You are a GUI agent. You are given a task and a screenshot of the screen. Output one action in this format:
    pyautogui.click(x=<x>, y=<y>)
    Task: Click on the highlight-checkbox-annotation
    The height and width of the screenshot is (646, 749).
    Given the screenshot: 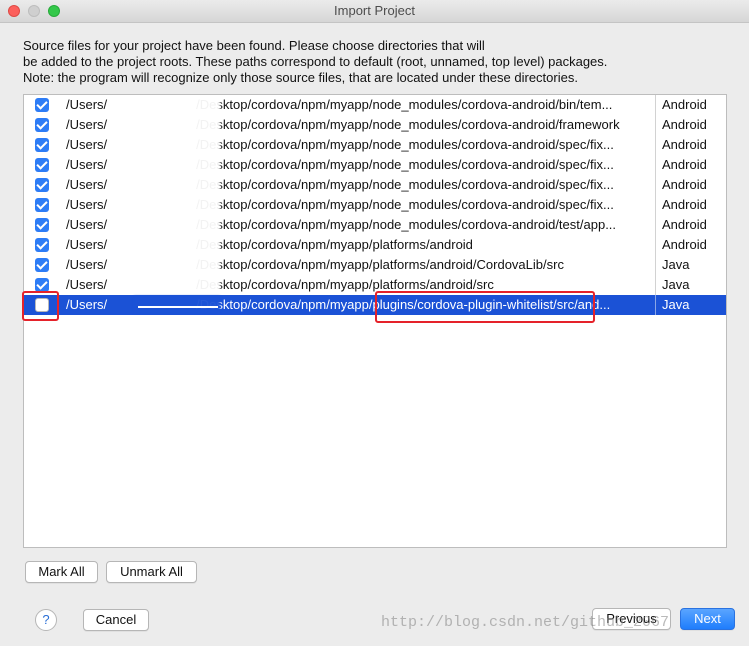 What is the action you would take?
    pyautogui.click(x=40, y=306)
    